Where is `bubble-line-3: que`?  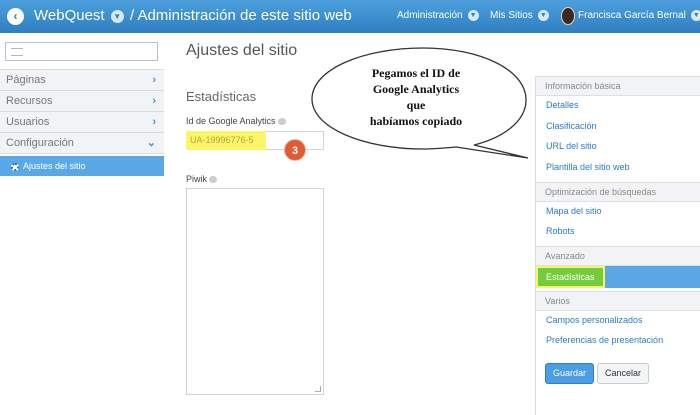 bubble-line-3: que is located at coordinates (416, 105).